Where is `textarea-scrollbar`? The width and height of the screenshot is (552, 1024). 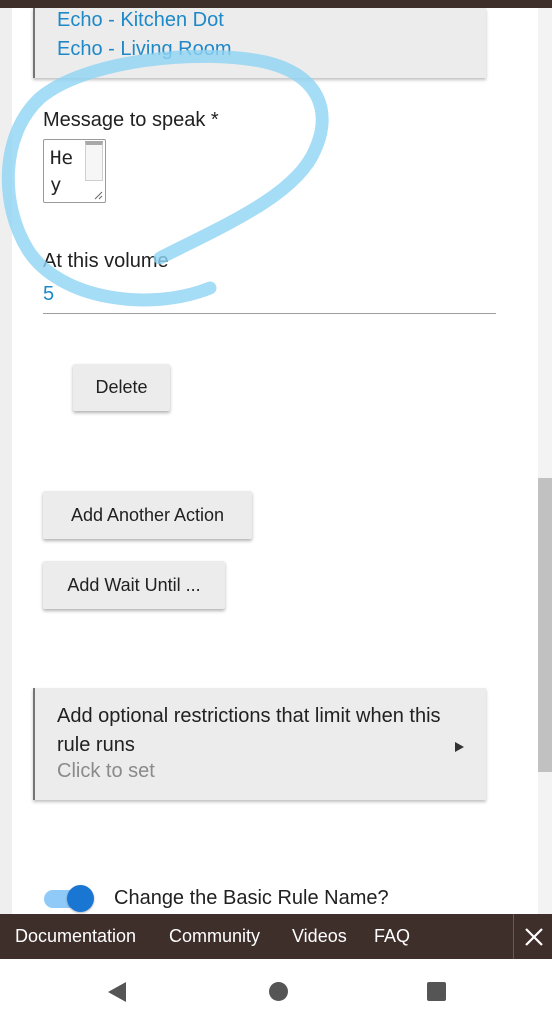
textarea-scrollbar is located at coordinates (94, 161).